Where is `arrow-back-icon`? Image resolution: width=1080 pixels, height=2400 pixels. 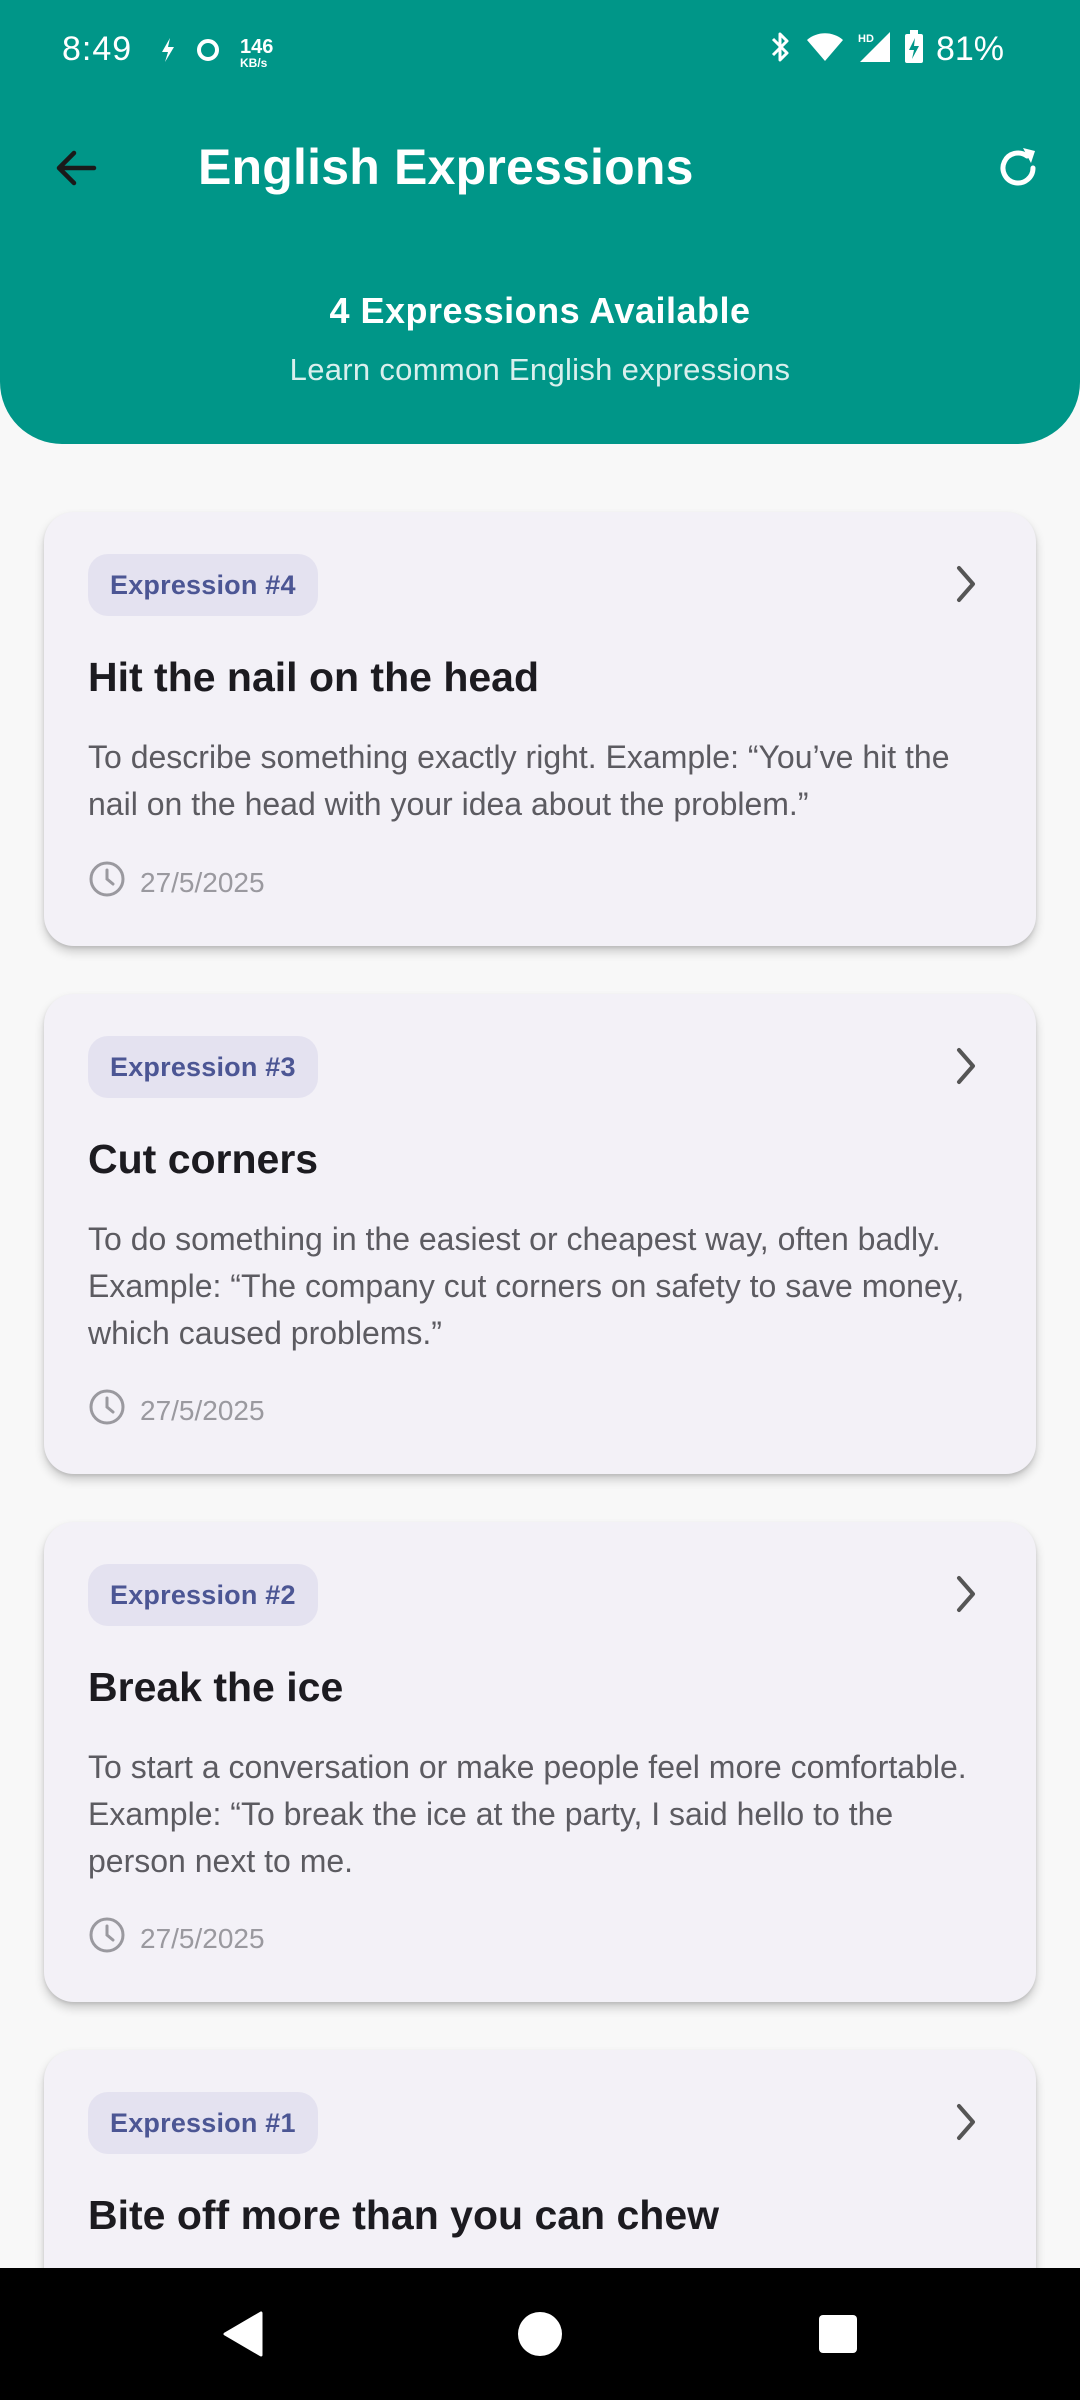
arrow-back-icon is located at coordinates (76, 170).